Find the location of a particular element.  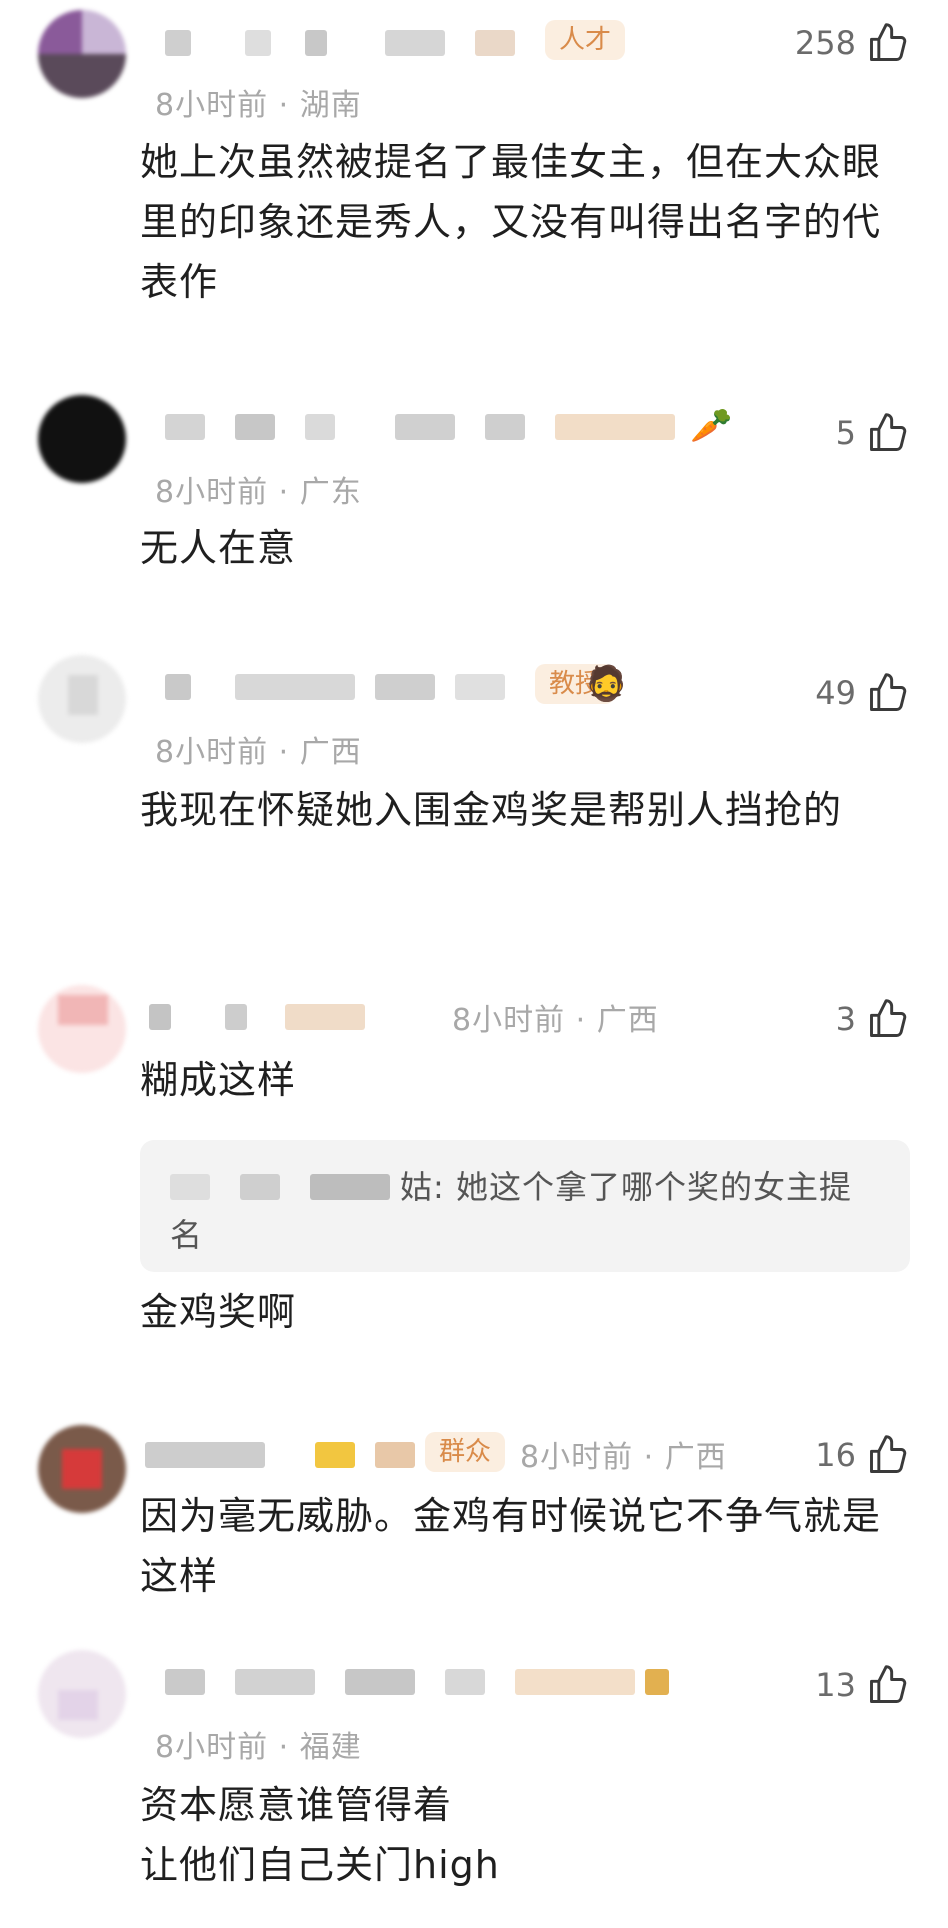

quoted-reply: 姑: 她这个拿了哪个奖的女主提 名 is located at coordinates (525, 1206).